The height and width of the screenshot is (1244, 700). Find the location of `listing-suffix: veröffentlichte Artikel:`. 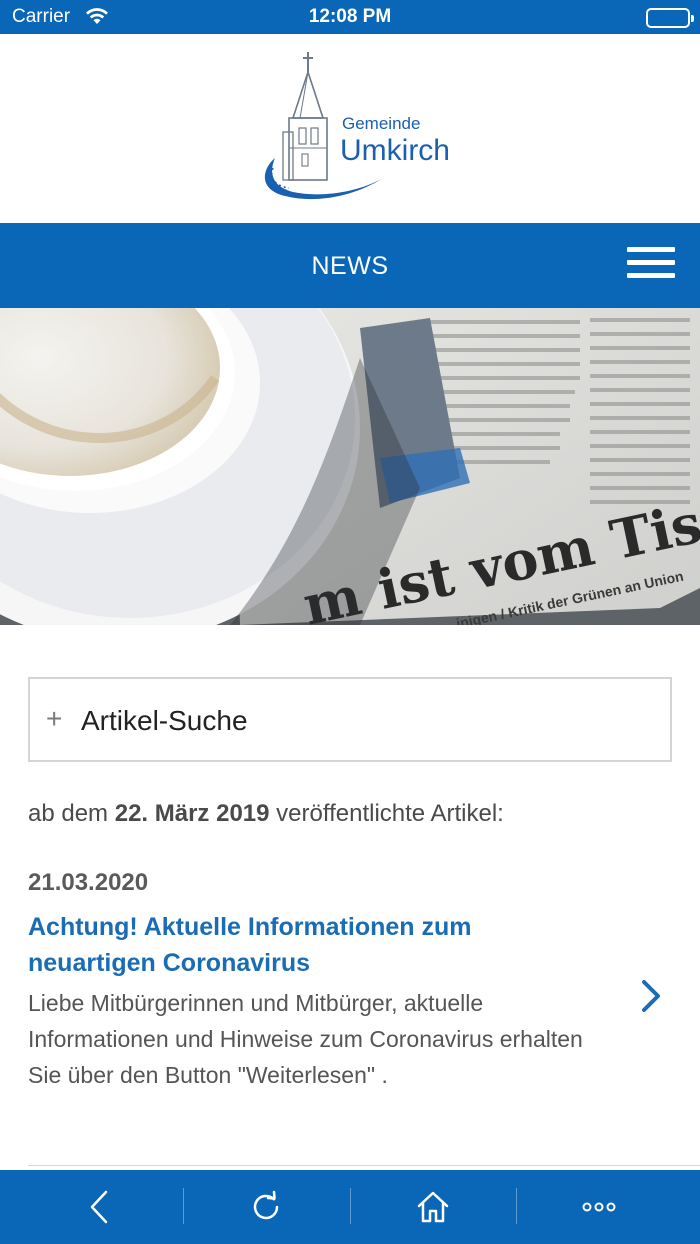

listing-suffix: veröffentlichte Artikel: is located at coordinates (386, 813).